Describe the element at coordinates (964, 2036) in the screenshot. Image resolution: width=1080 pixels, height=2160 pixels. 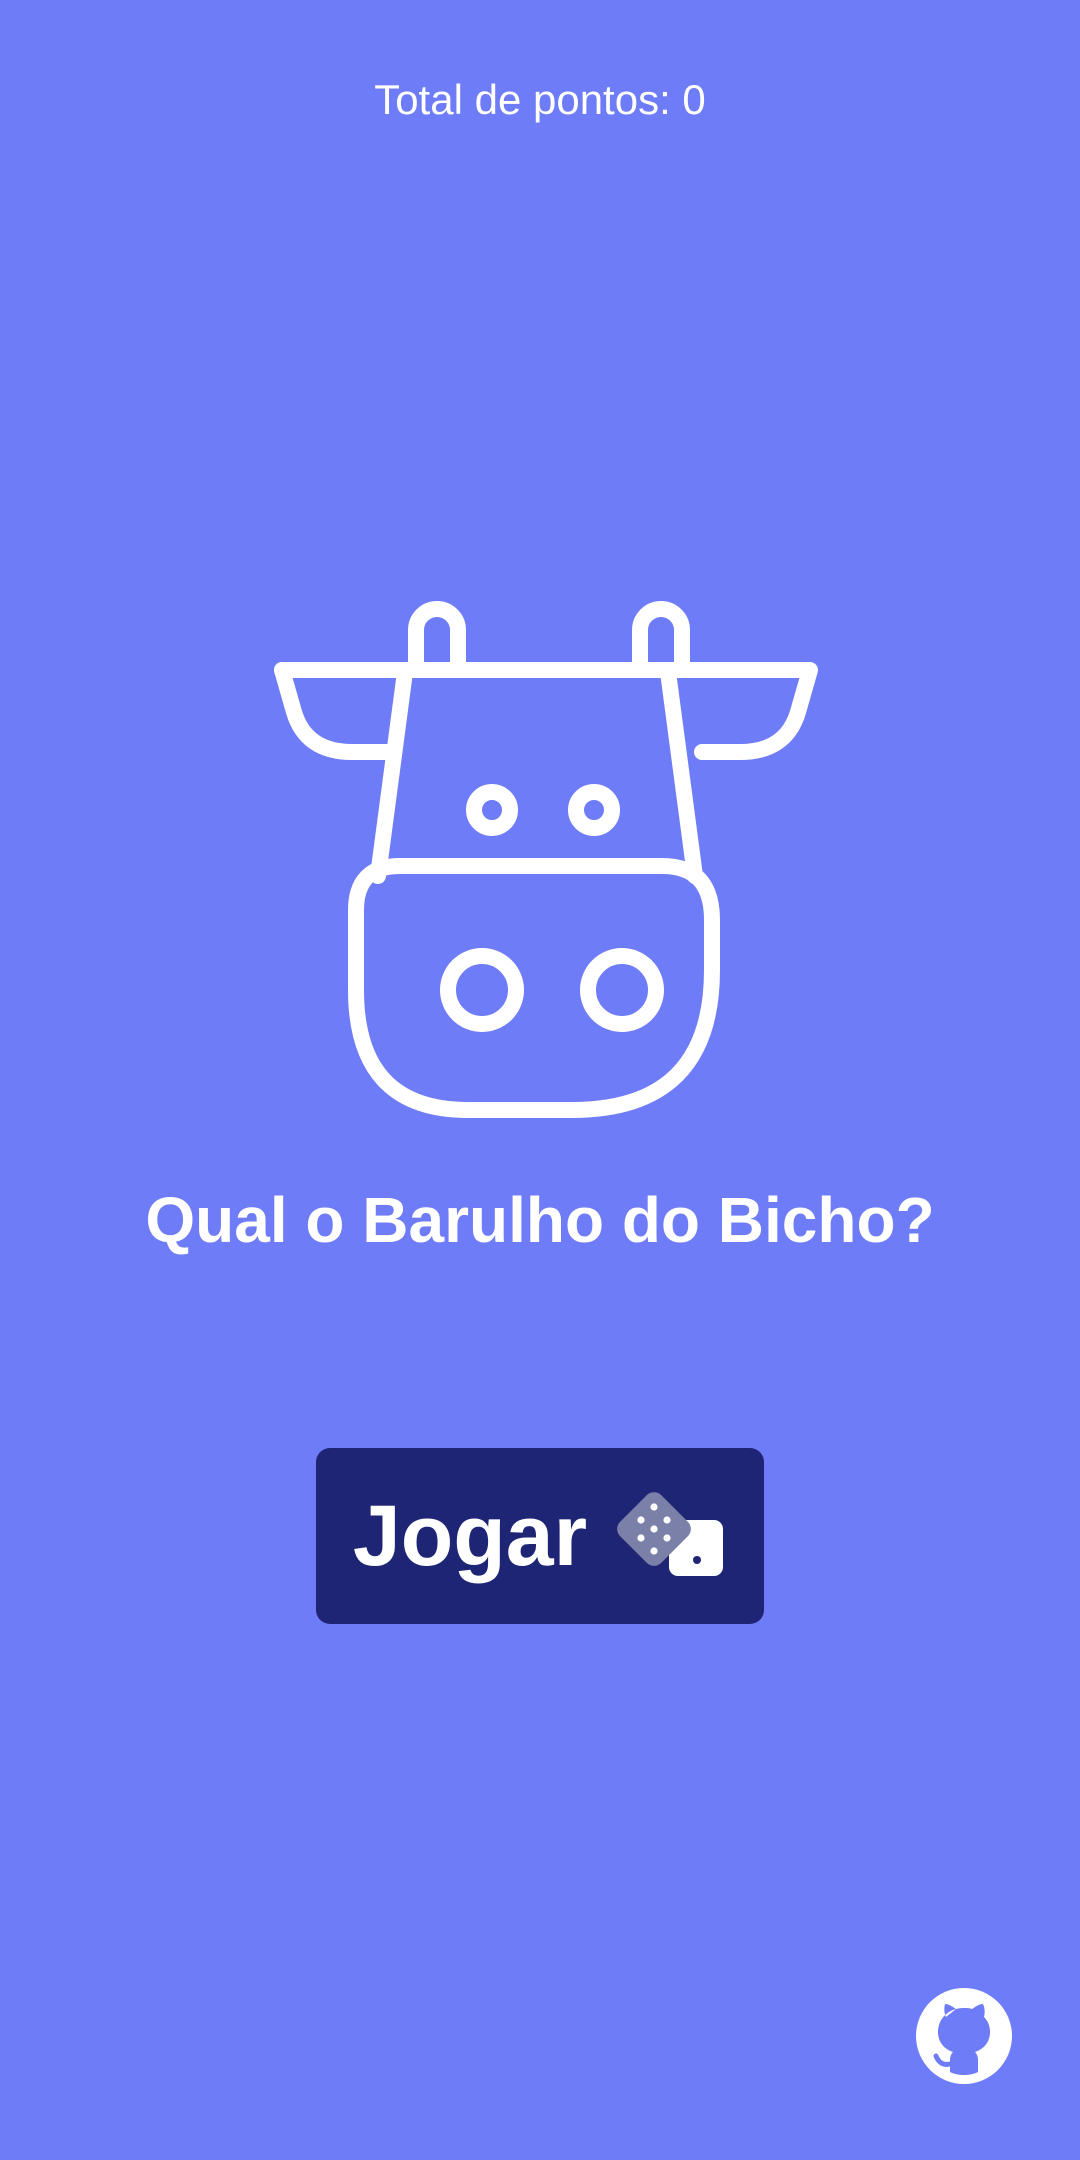
I see `github-icon` at that location.